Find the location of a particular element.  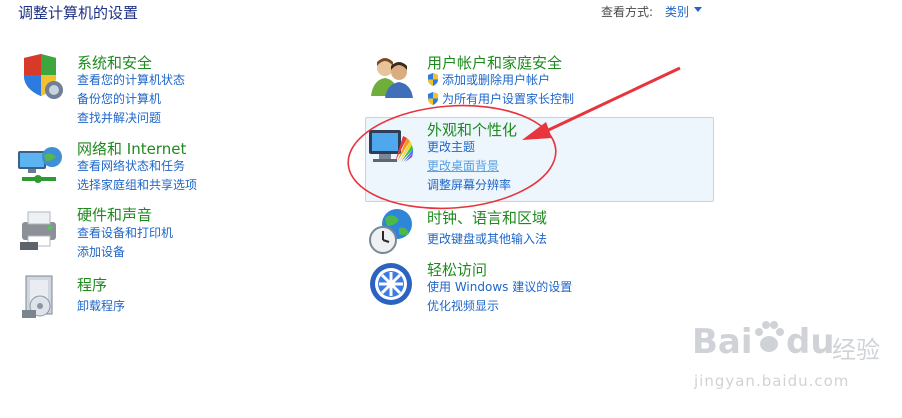

watermark-brand: Bai is located at coordinates (722, 342).